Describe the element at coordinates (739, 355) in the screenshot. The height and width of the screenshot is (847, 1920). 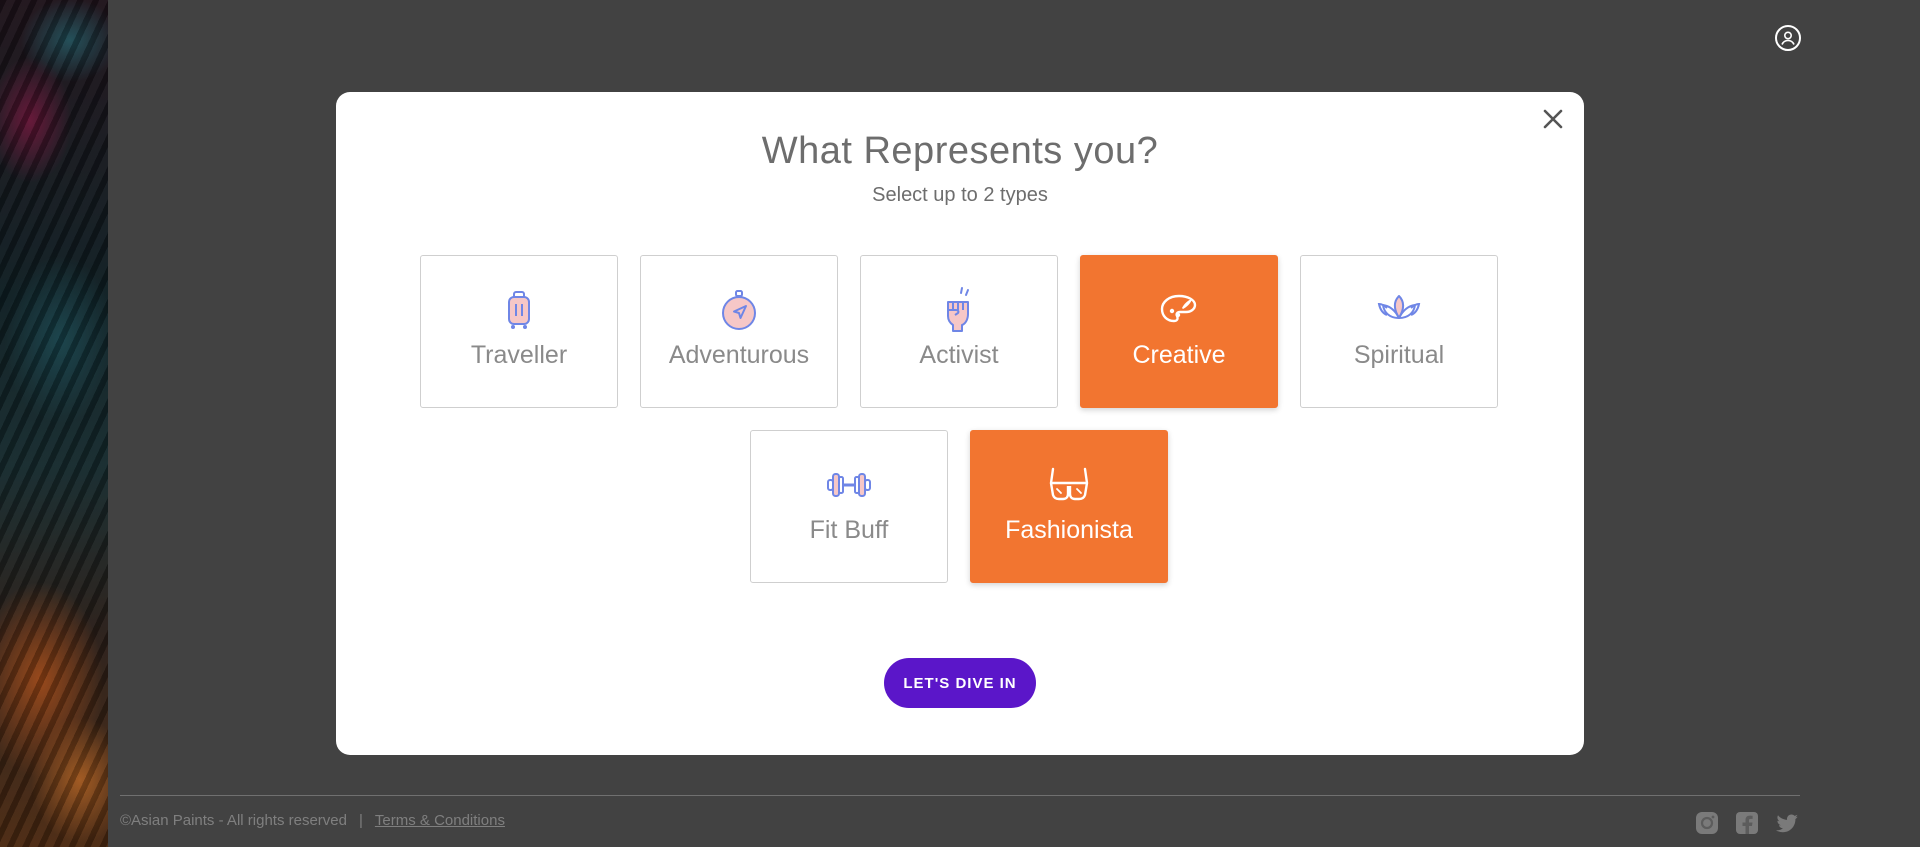
I see `option-label: Adventurous` at that location.